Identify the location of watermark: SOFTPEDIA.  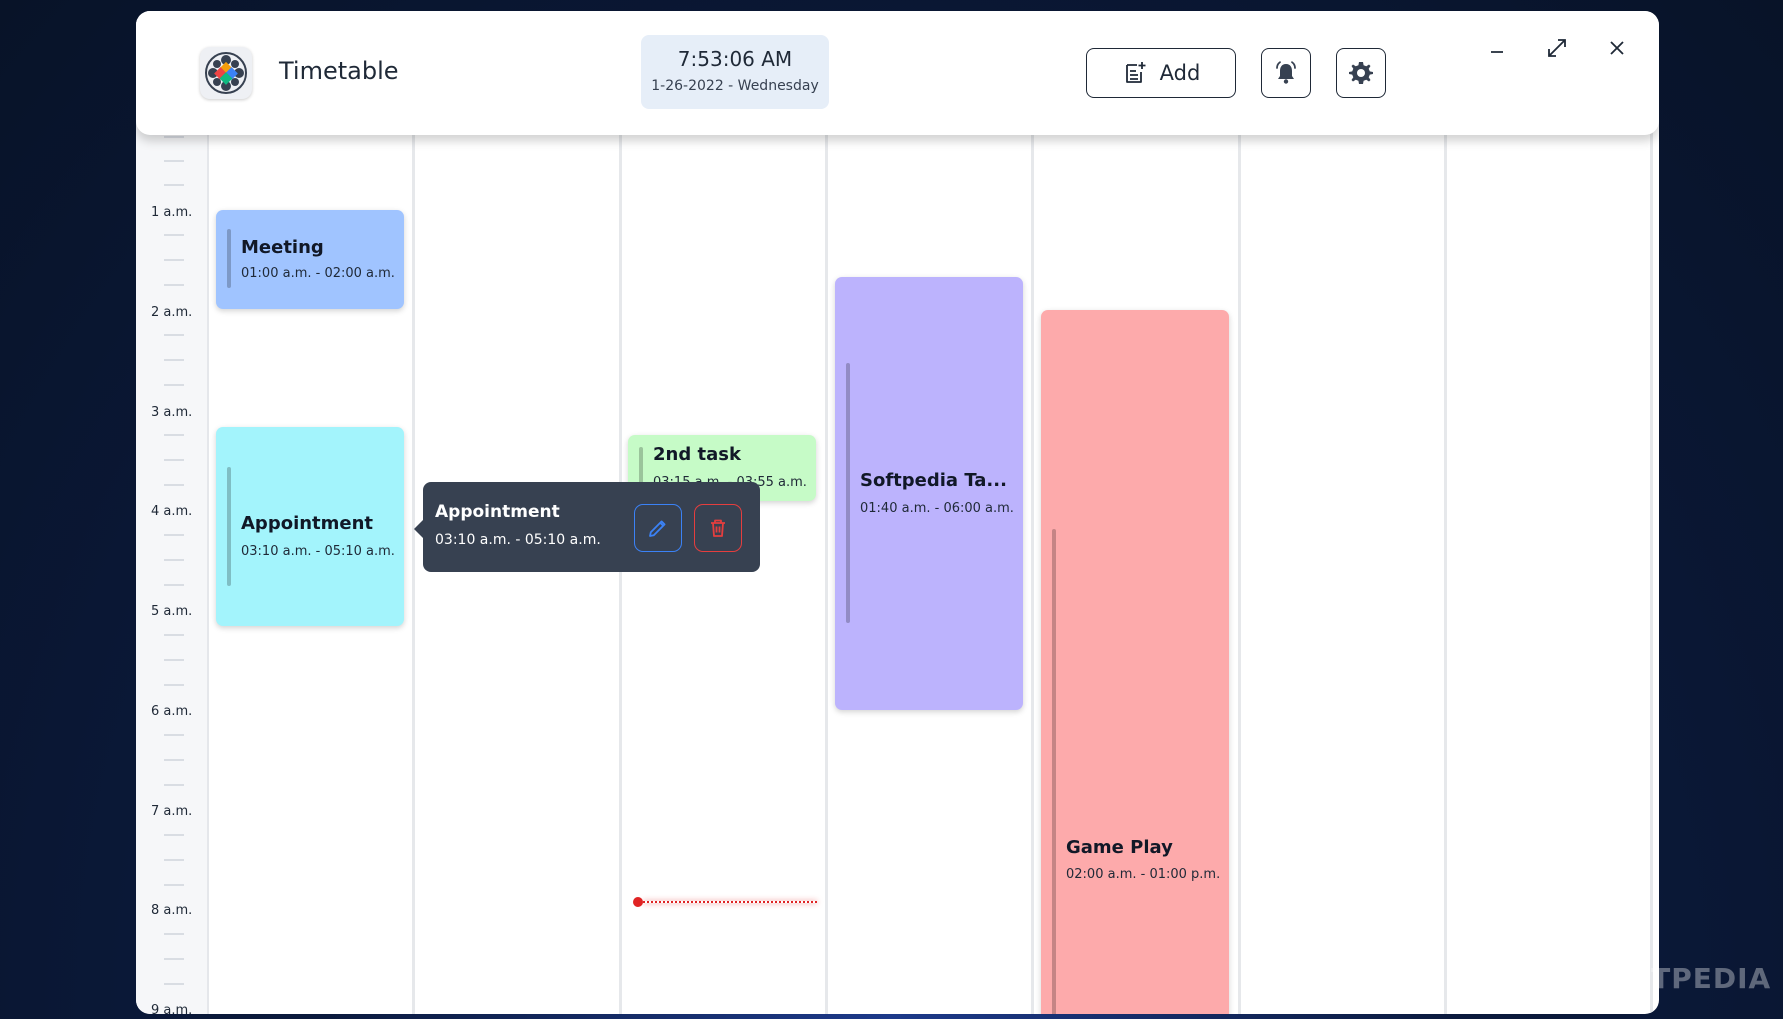
(1678, 978).